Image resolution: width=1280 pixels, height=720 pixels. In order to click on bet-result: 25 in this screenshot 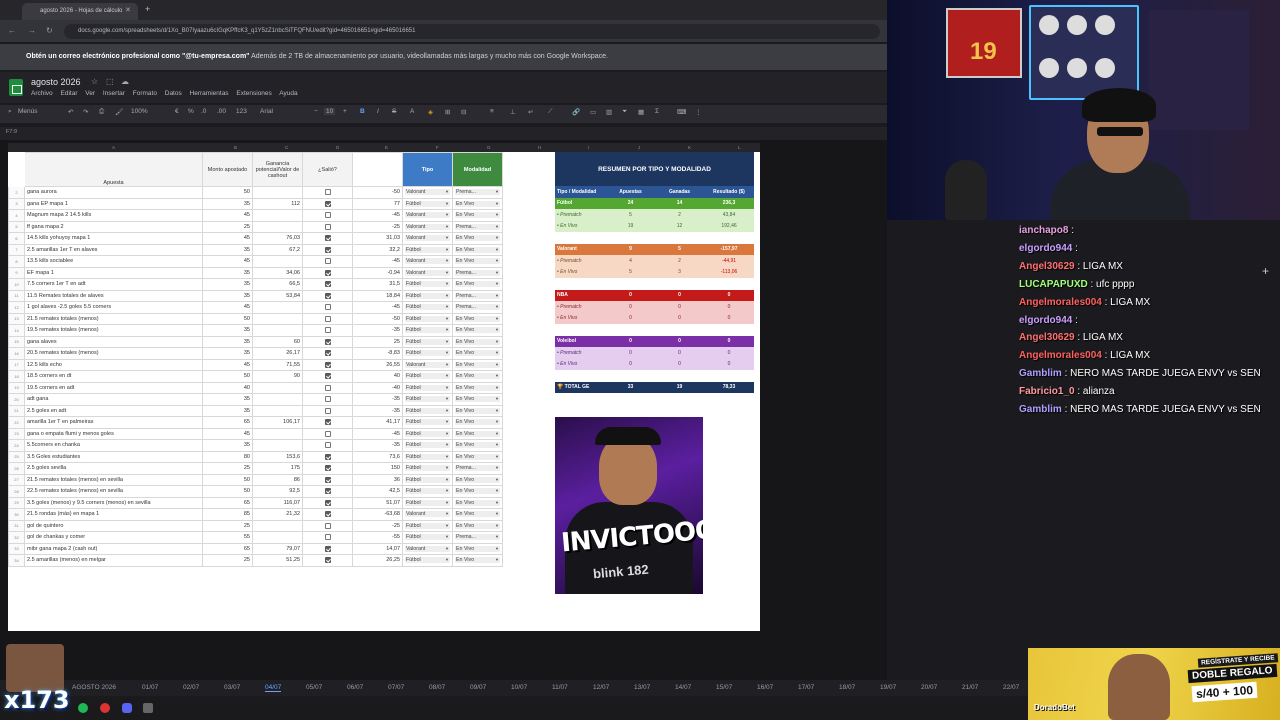, I will do `click(377, 341)`.